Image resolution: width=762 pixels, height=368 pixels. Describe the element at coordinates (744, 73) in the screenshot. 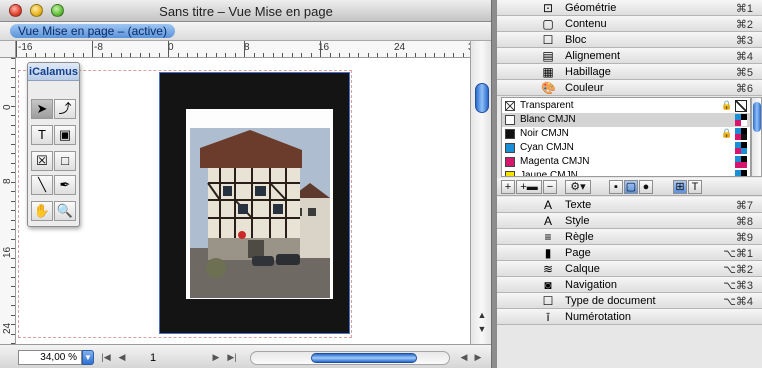

I see `section-shortcut: ⌘5` at that location.